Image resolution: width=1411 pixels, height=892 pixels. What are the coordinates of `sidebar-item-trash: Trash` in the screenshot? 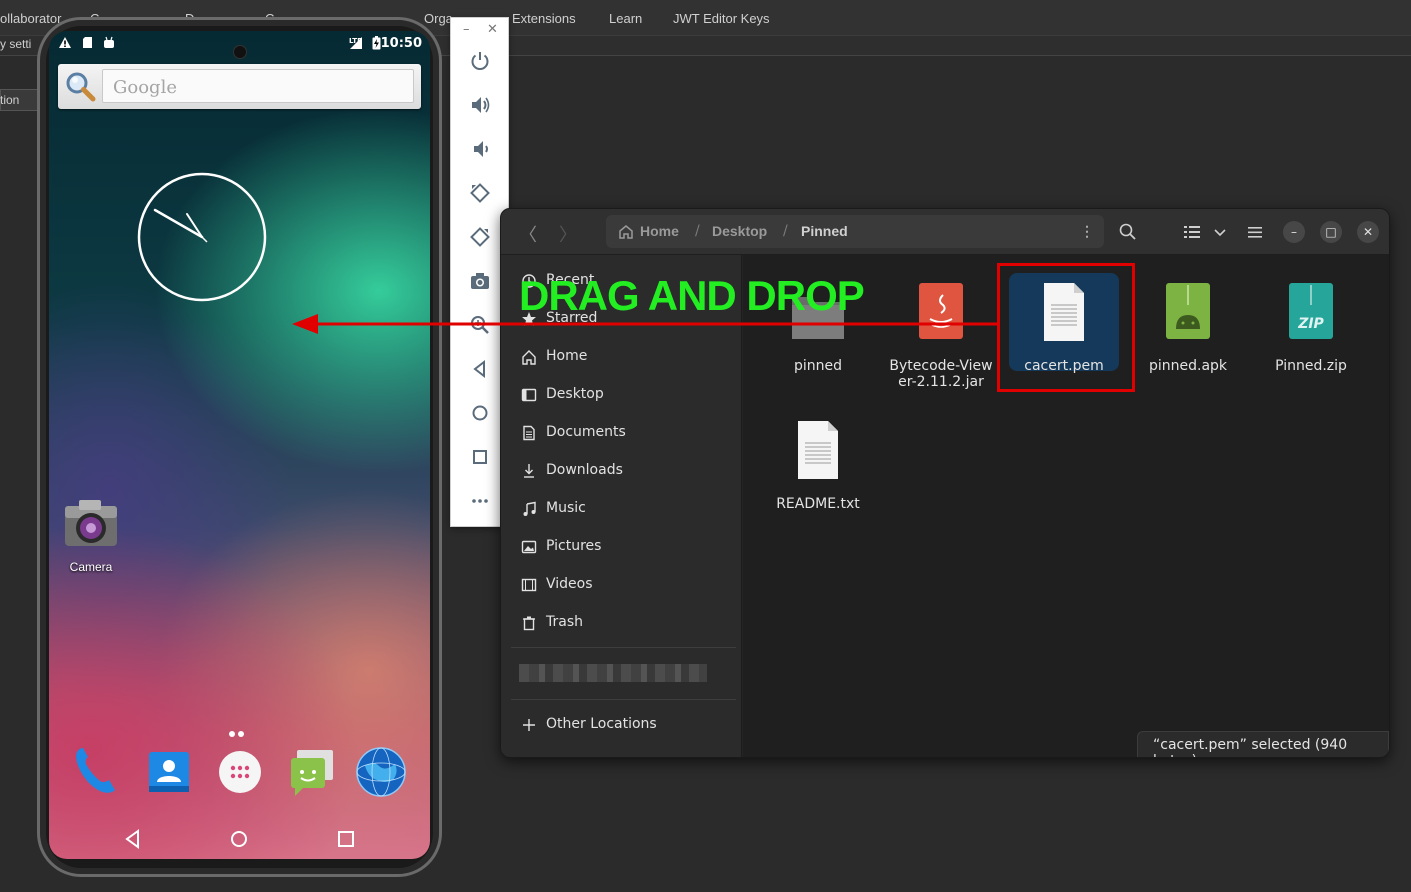 It's located at (628, 627).